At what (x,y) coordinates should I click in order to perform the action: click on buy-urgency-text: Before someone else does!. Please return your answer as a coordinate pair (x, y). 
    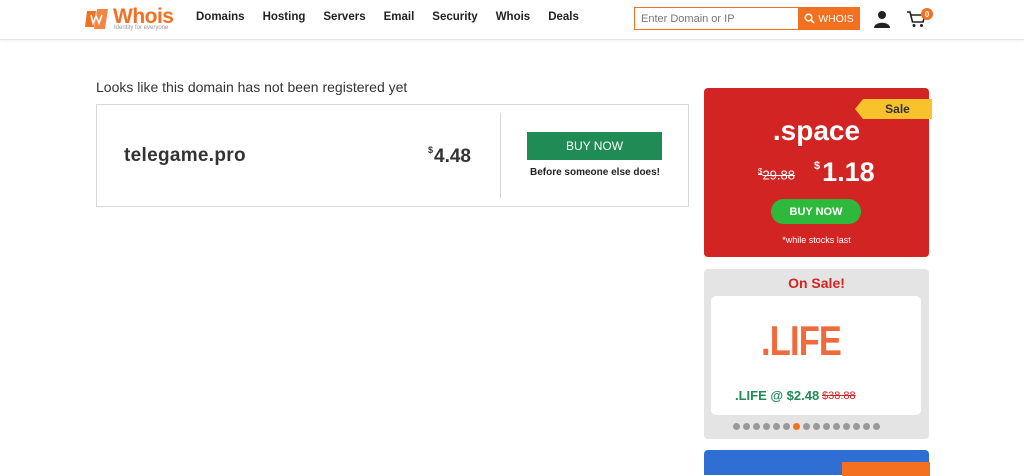
    Looking at the image, I should click on (595, 172).